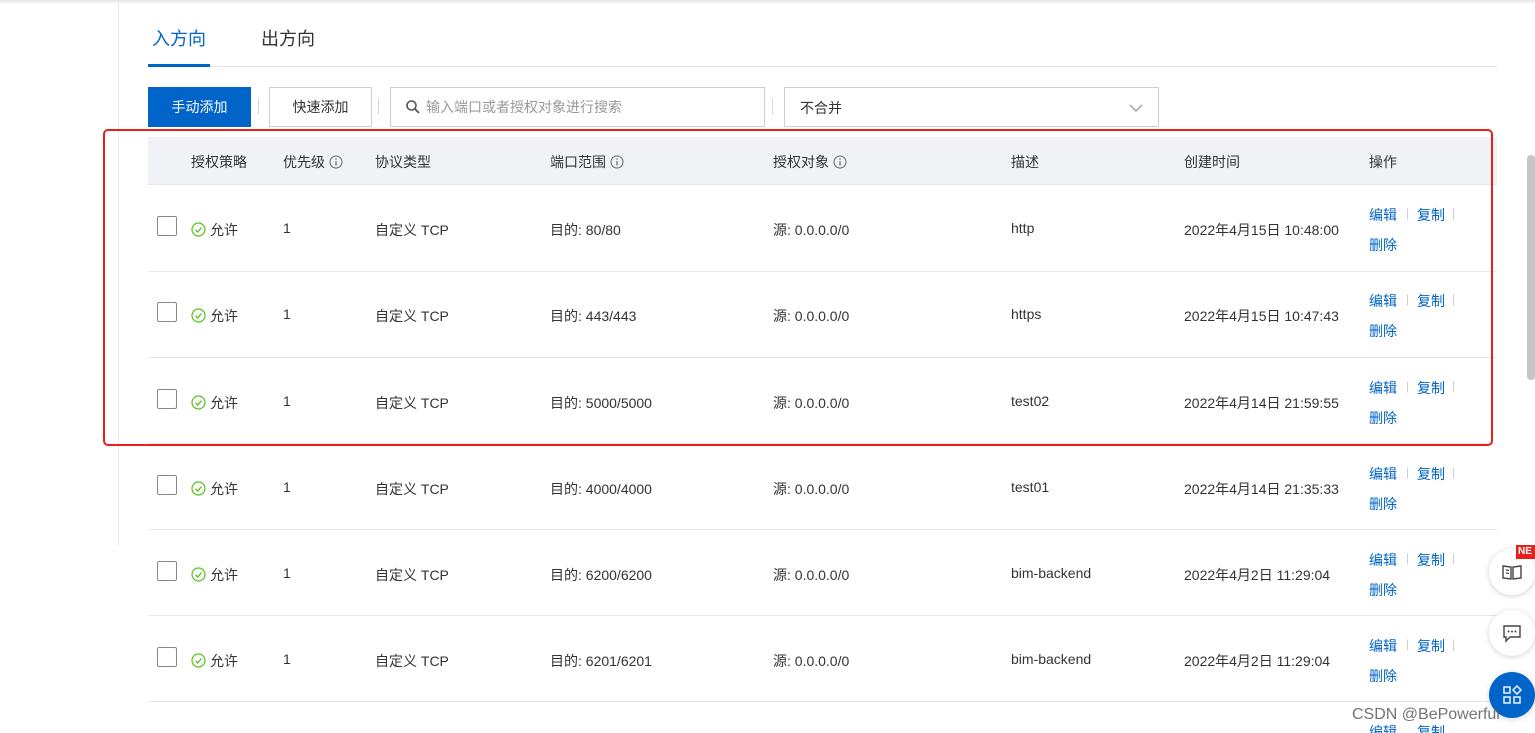 This screenshot has height=733, width=1535. Describe the element at coordinates (413, 107) in the screenshot. I see `search-icon` at that location.